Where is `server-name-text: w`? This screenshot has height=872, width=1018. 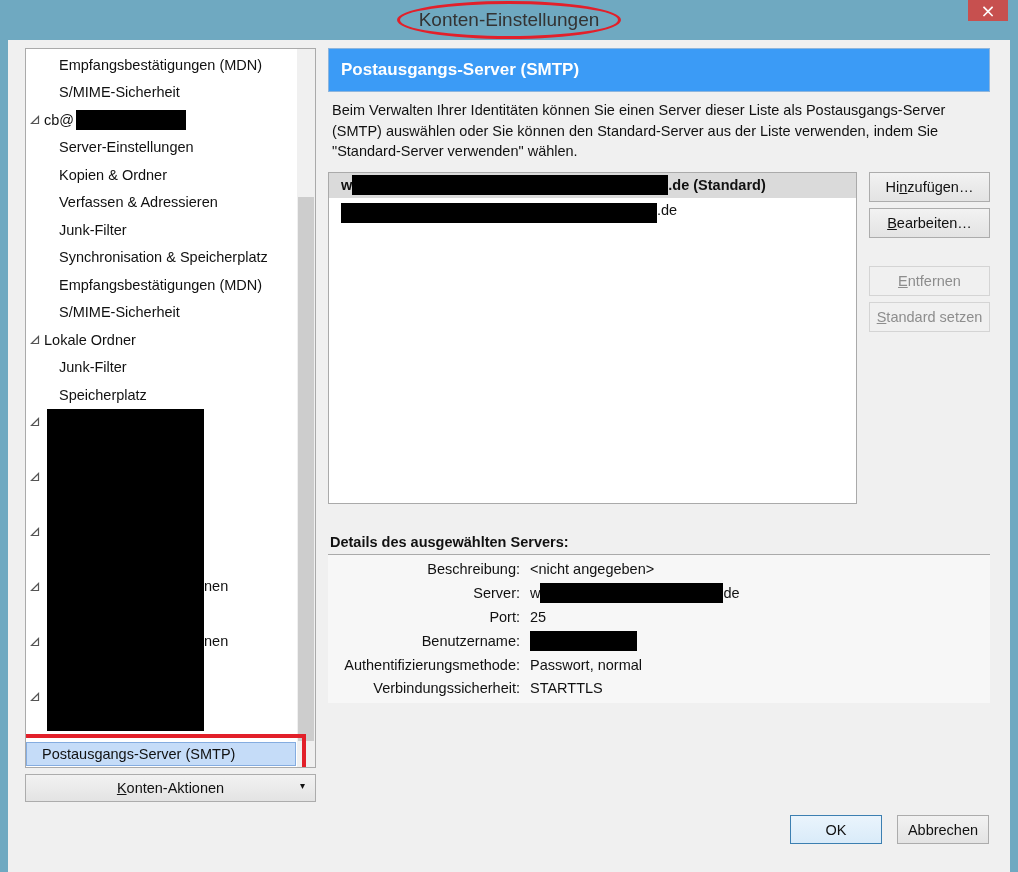
server-name-text: w is located at coordinates (347, 185).